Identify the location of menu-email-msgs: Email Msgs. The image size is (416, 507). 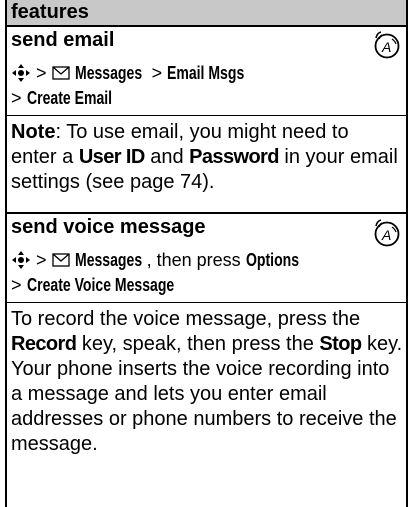
(206, 73).